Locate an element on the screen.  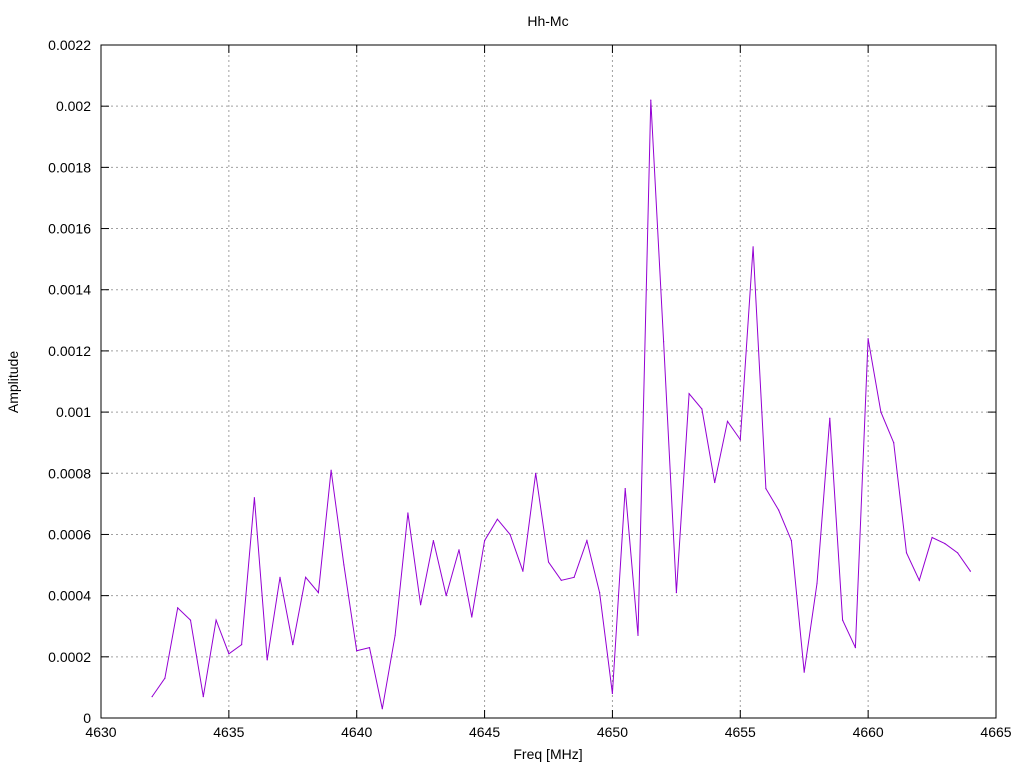
y-tick-label: 0.001 is located at coordinates (73, 412).